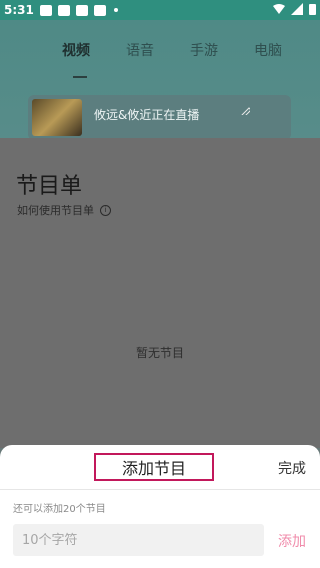 Image resolution: width=320 pixels, height=568 pixels. What do you see at coordinates (160, 489) in the screenshot?
I see `divider` at bounding box center [160, 489].